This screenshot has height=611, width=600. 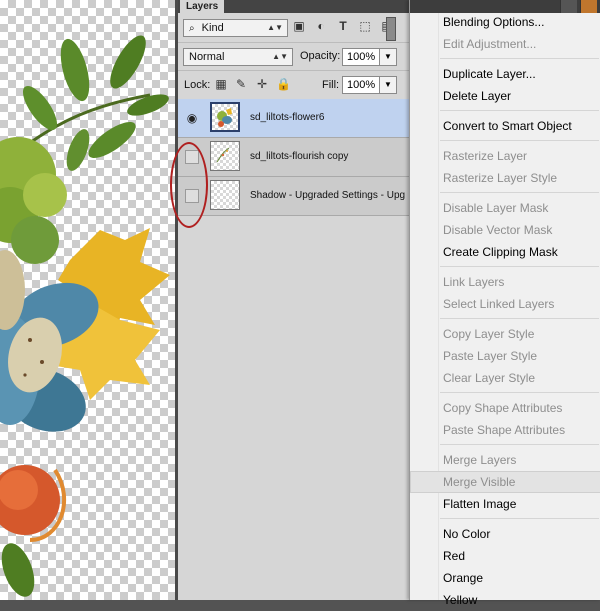 What do you see at coordinates (328, 195) in the screenshot?
I see `layer-name: Shadow - Upgraded Settings - Upg` at bounding box center [328, 195].